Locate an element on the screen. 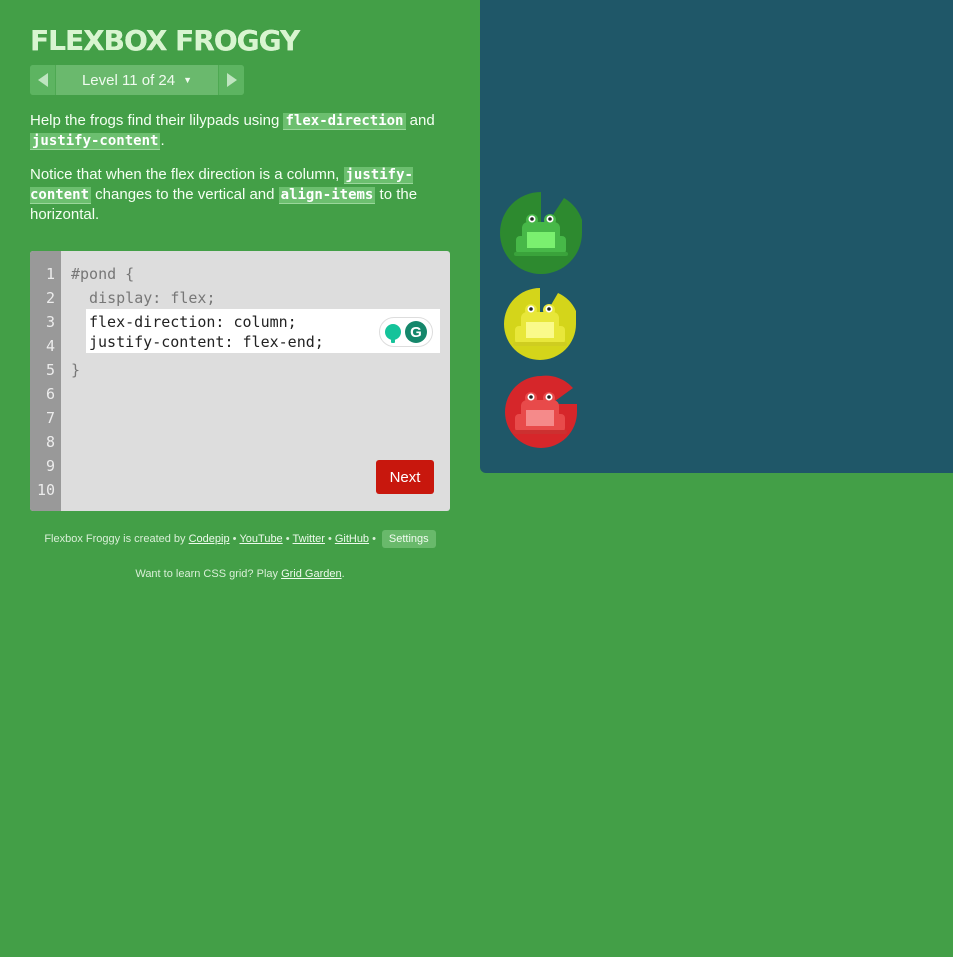 Image resolution: width=953 pixels, height=957 pixels. arrow-left-icon is located at coordinates (42, 80).